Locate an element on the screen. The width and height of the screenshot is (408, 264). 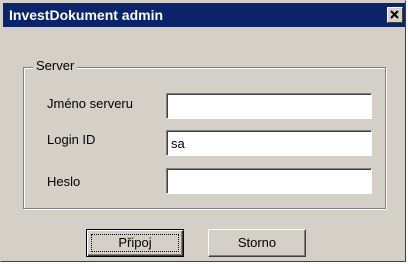
connect-button-label: Připoj is located at coordinates (135, 242).